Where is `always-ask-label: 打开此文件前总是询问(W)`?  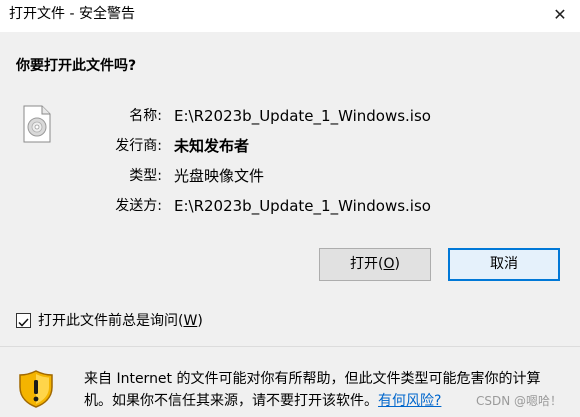
always-ask-label: 打开此文件前总是询问(W) is located at coordinates (120, 321).